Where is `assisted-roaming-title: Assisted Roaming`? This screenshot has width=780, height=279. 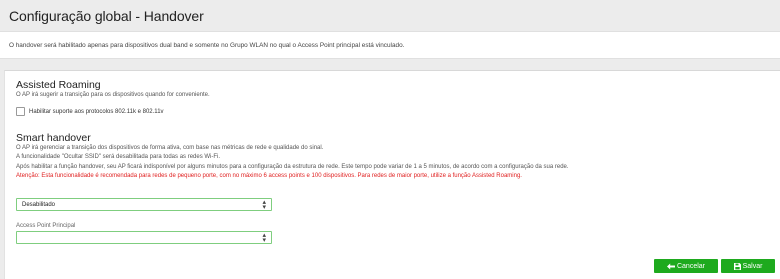 assisted-roaming-title: Assisted Roaming is located at coordinates (58, 85).